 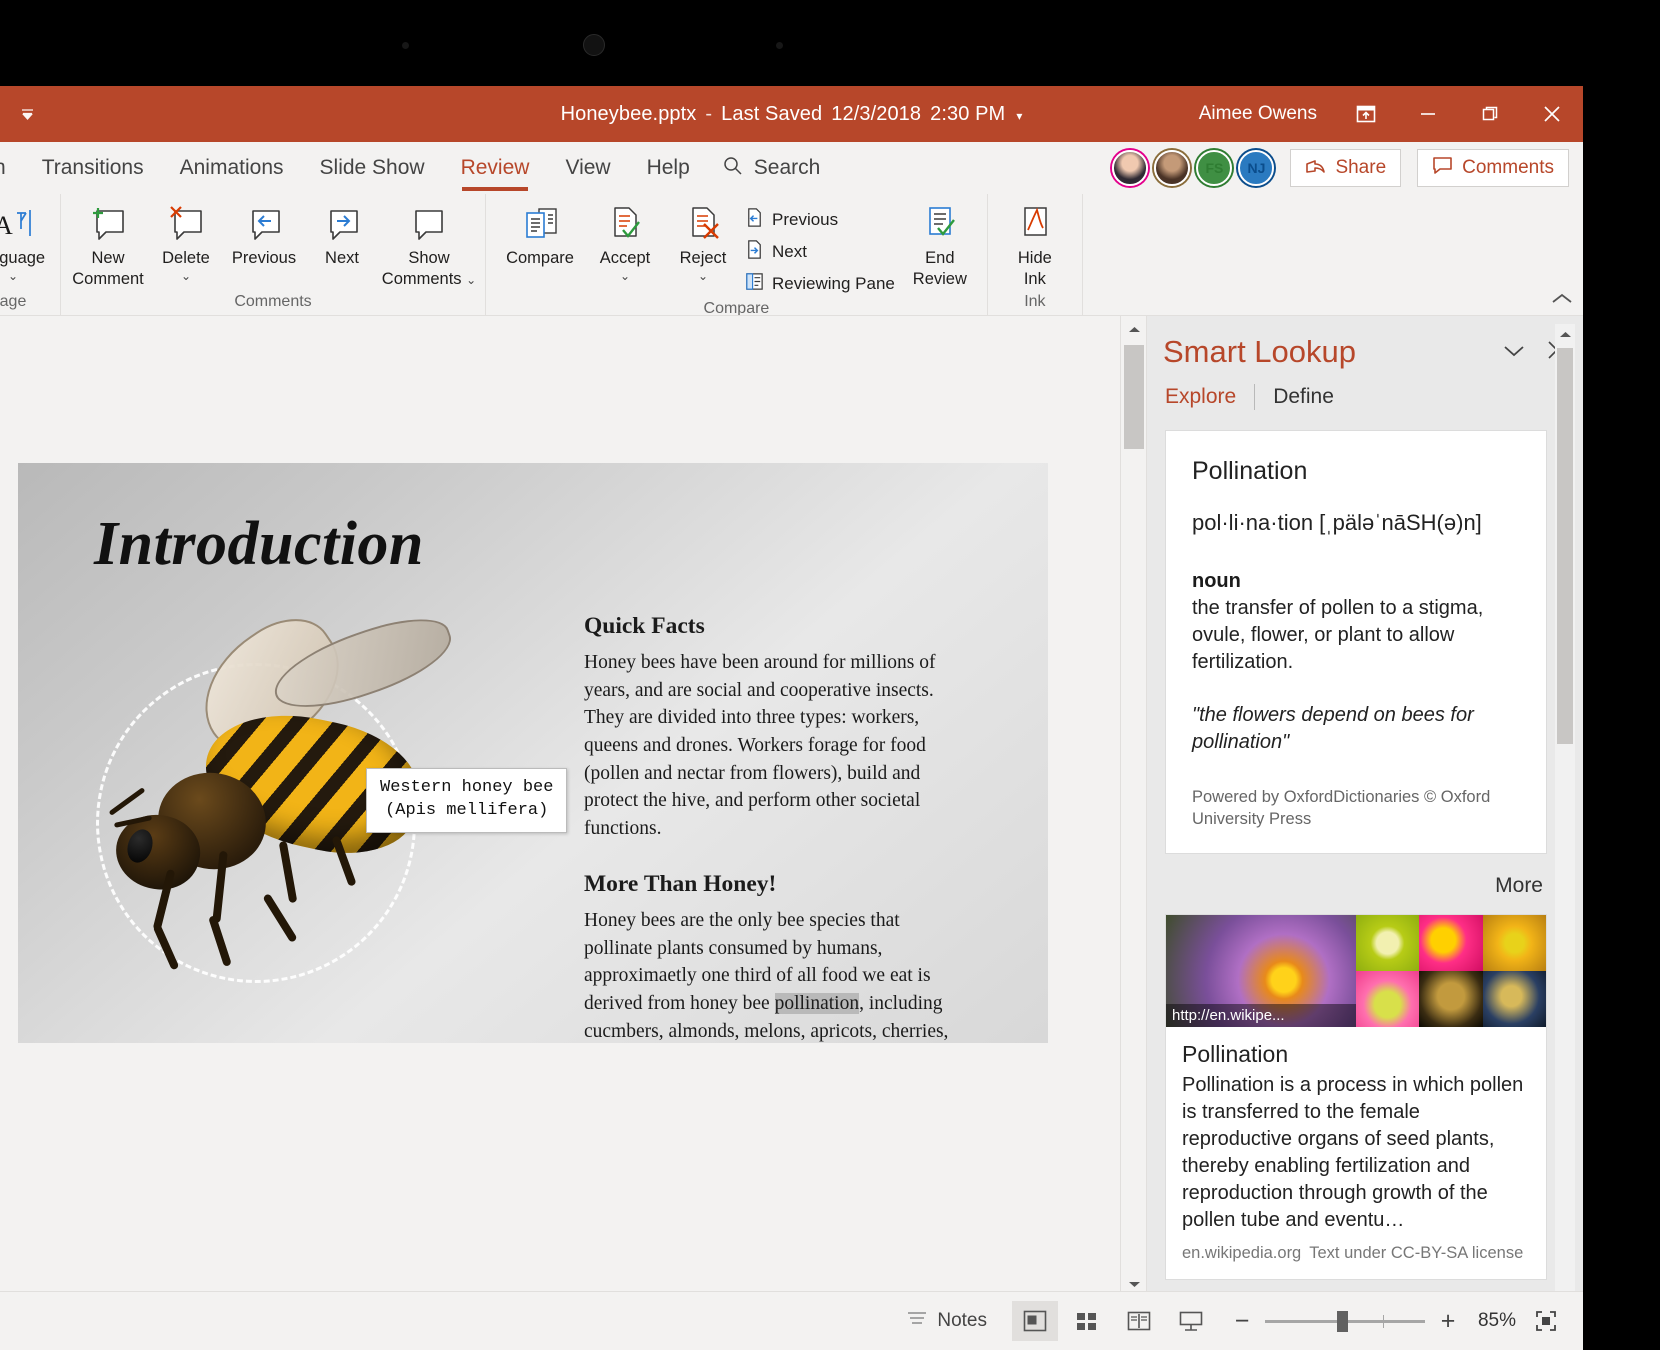 I want to click on zoom-in-button: +, so click(x=1448, y=1321).